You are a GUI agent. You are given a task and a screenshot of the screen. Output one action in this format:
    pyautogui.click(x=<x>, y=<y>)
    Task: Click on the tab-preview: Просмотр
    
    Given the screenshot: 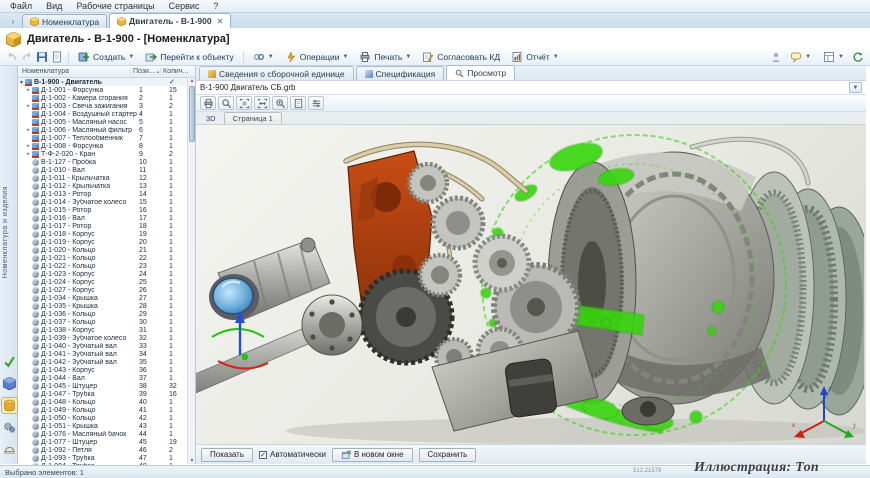 What is the action you would take?
    pyautogui.click(x=481, y=72)
    